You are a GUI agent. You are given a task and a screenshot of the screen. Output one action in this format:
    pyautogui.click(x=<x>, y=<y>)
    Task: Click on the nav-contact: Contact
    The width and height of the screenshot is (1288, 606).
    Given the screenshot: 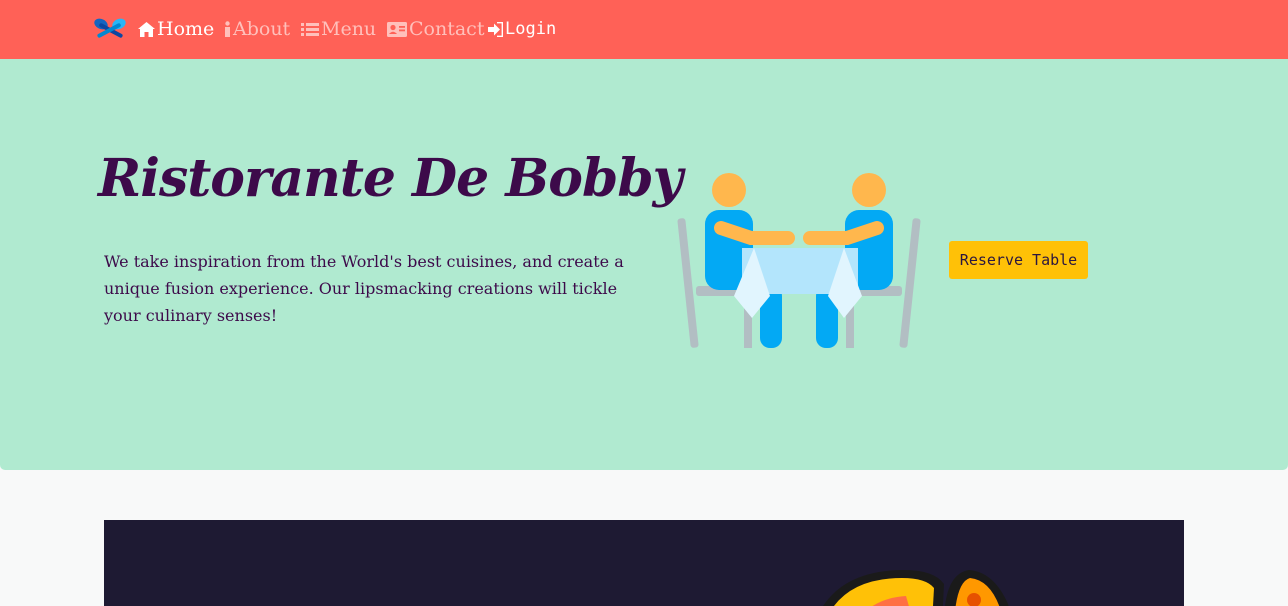 What is the action you would take?
    pyautogui.click(x=435, y=29)
    